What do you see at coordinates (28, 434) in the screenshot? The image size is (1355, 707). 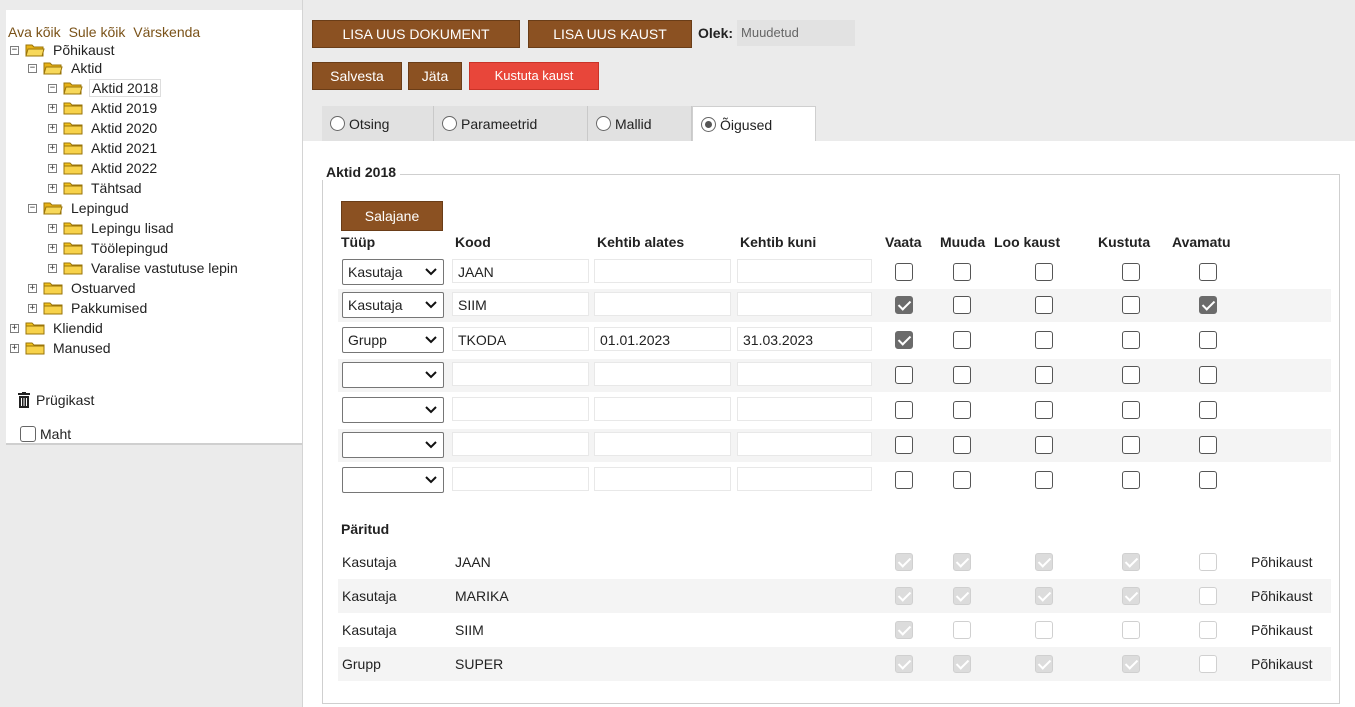 I see `maht-checkbox` at bounding box center [28, 434].